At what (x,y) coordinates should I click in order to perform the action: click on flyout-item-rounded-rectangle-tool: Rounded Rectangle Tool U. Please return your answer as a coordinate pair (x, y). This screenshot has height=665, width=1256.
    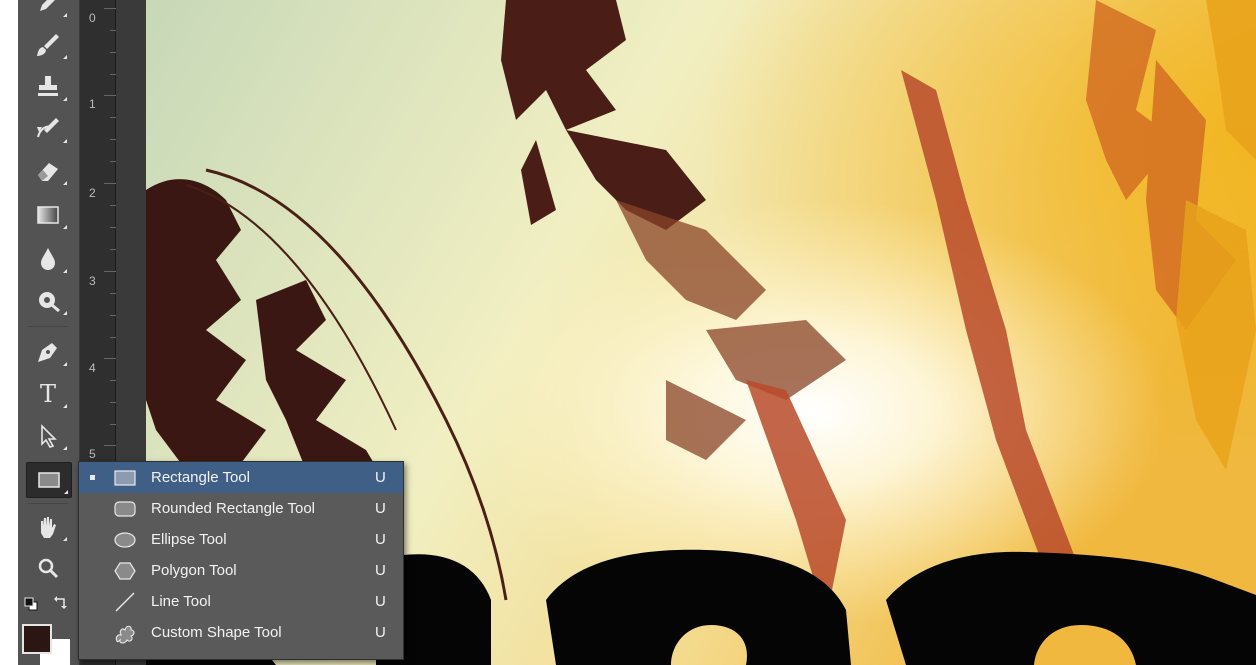
    Looking at the image, I should click on (241, 508).